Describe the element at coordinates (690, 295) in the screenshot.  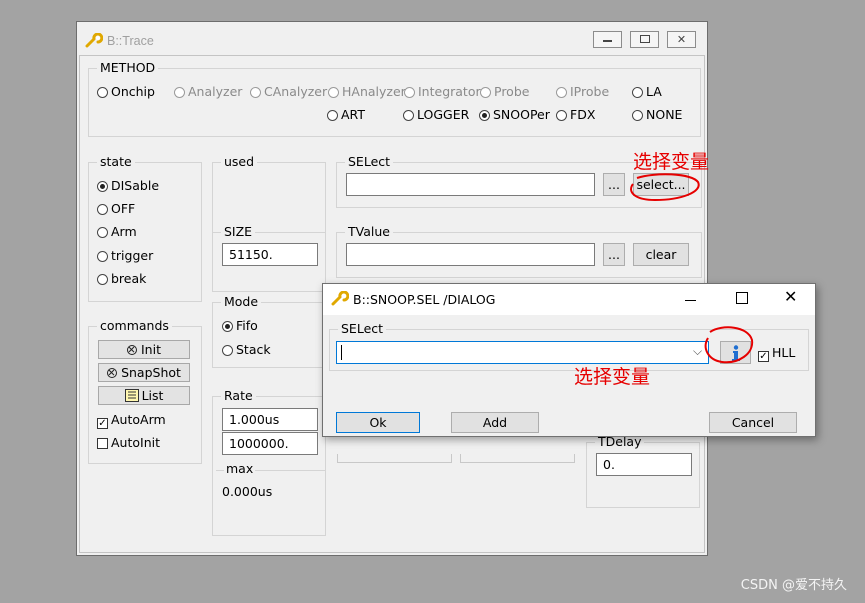
I see `dialog-minimize-button` at that location.